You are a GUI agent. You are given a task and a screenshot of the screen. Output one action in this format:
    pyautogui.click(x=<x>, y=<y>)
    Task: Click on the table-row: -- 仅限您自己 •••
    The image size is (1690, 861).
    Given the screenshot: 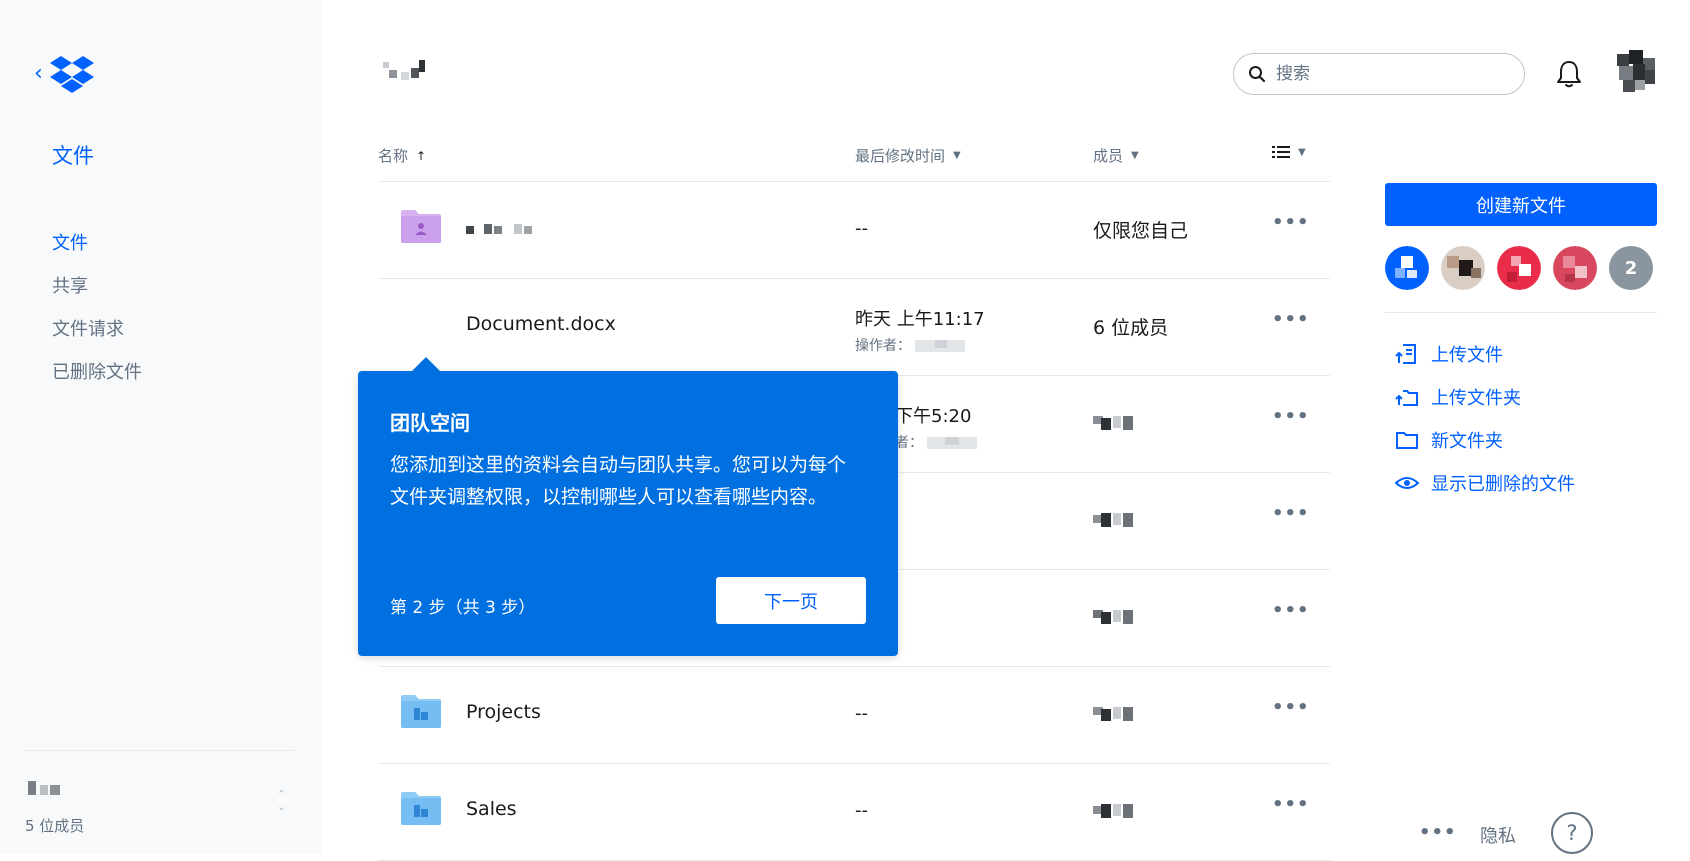 What is the action you would take?
    pyautogui.click(x=854, y=230)
    